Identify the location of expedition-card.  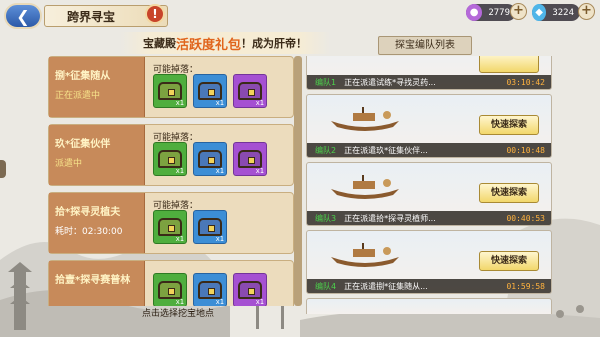
(429, 306).